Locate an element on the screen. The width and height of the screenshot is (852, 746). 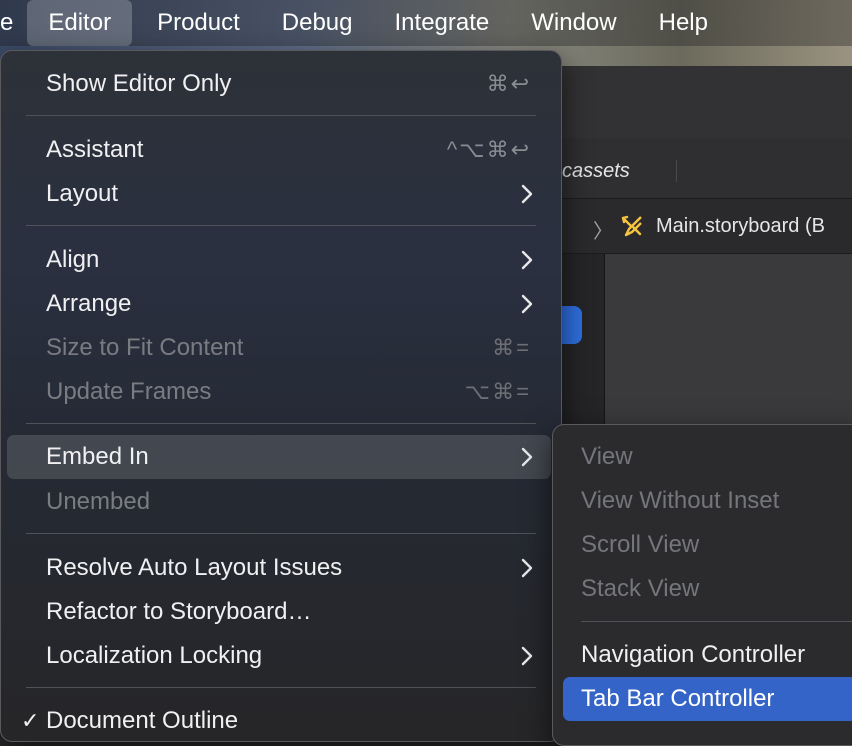
menu-item-size-to-fit-content: Size to Fit Content ⌘= is located at coordinates (279, 348).